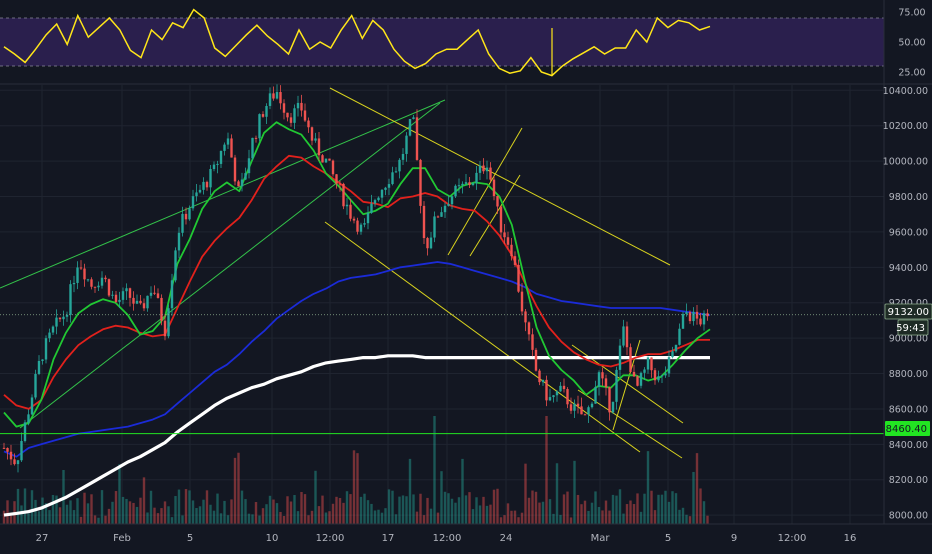  Describe the element at coordinates (911, 13) in the screenshot. I see `rsi-tick-label: 75.00` at that location.